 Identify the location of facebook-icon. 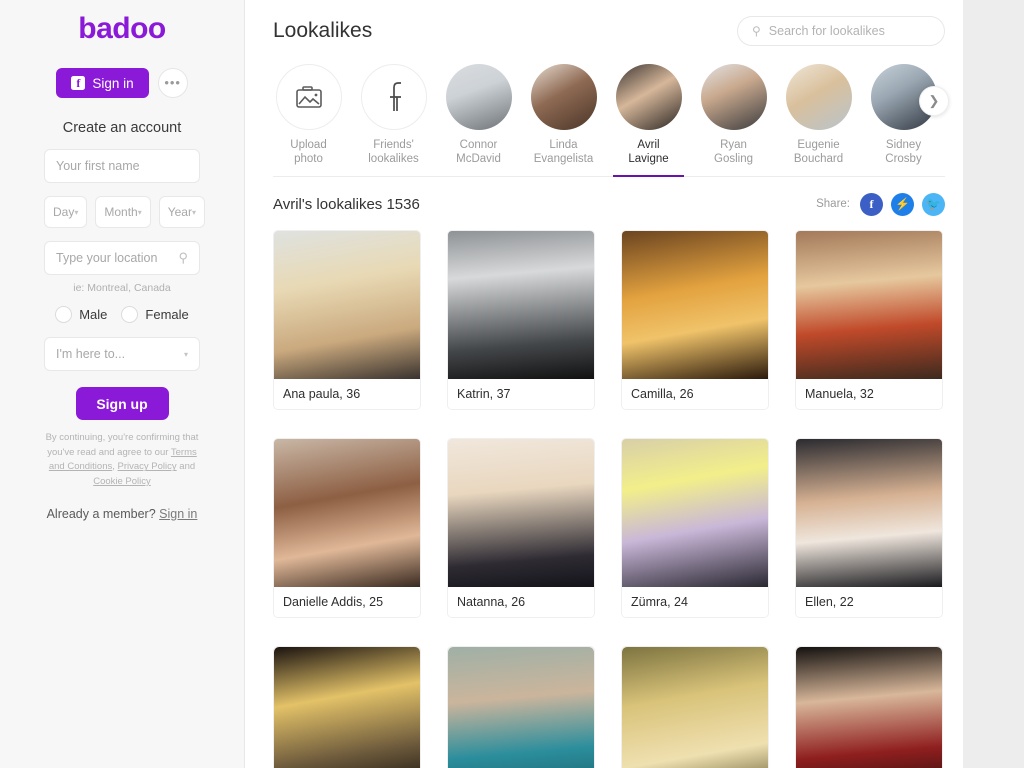
(393, 97).